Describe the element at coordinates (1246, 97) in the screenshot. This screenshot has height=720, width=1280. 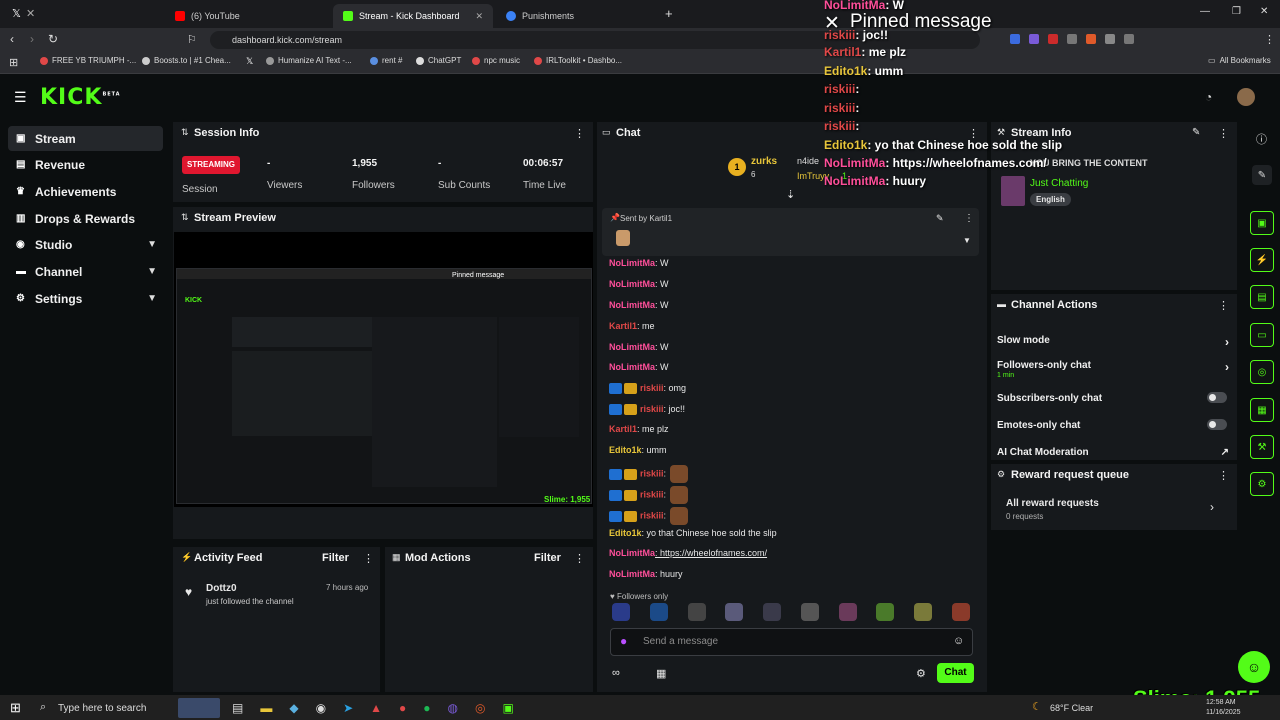
I see `avatar` at that location.